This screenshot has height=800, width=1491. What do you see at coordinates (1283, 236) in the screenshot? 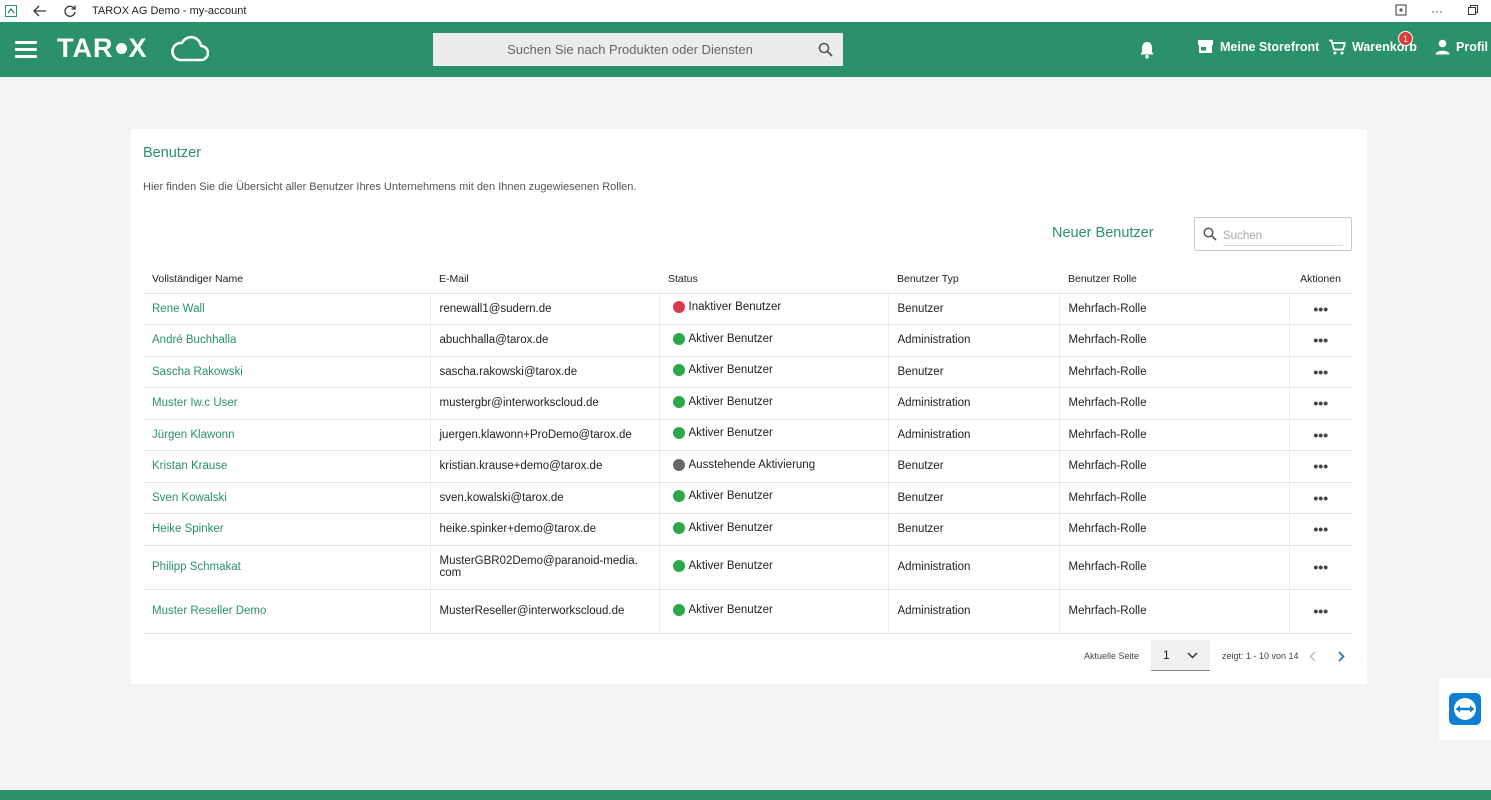
I see `user-search-input` at bounding box center [1283, 236].